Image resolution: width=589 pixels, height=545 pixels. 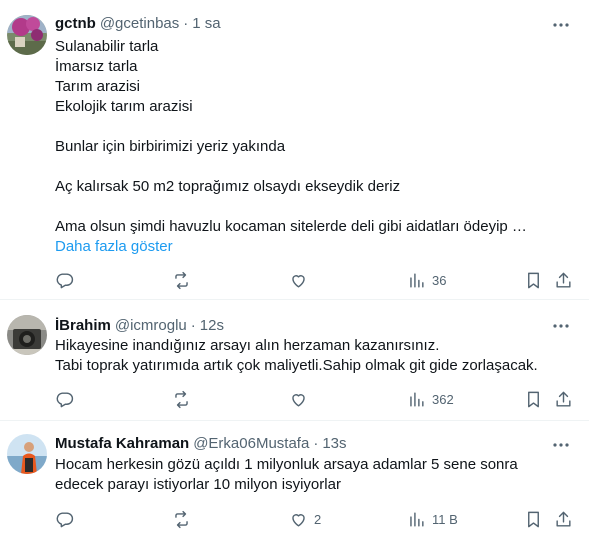 I want to click on user-handle: @icmroglu, so click(x=151, y=326).